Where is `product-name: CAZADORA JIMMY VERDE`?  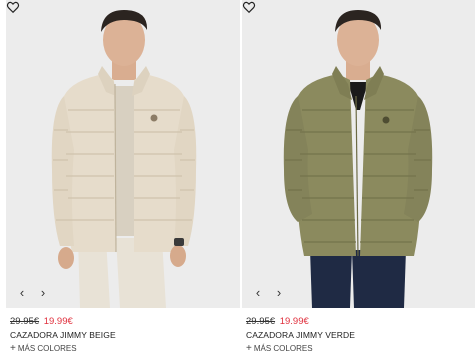
product-name: CAZADORA JIMMY VERDE is located at coordinates (360, 335).